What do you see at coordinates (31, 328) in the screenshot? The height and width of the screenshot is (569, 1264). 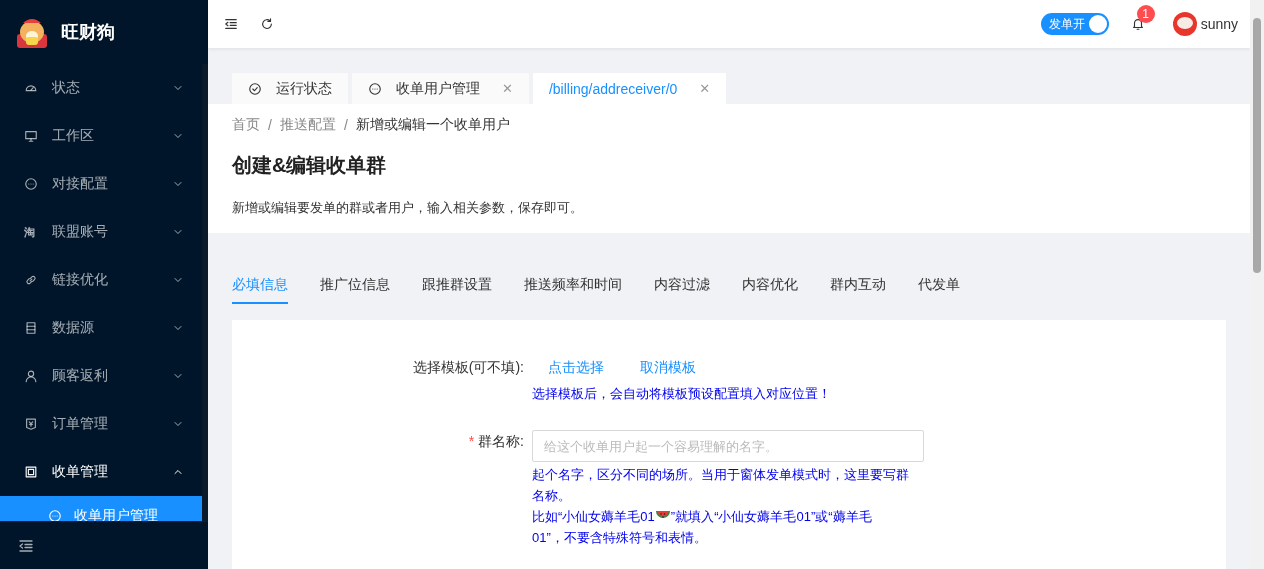 I see `list-icon` at bounding box center [31, 328].